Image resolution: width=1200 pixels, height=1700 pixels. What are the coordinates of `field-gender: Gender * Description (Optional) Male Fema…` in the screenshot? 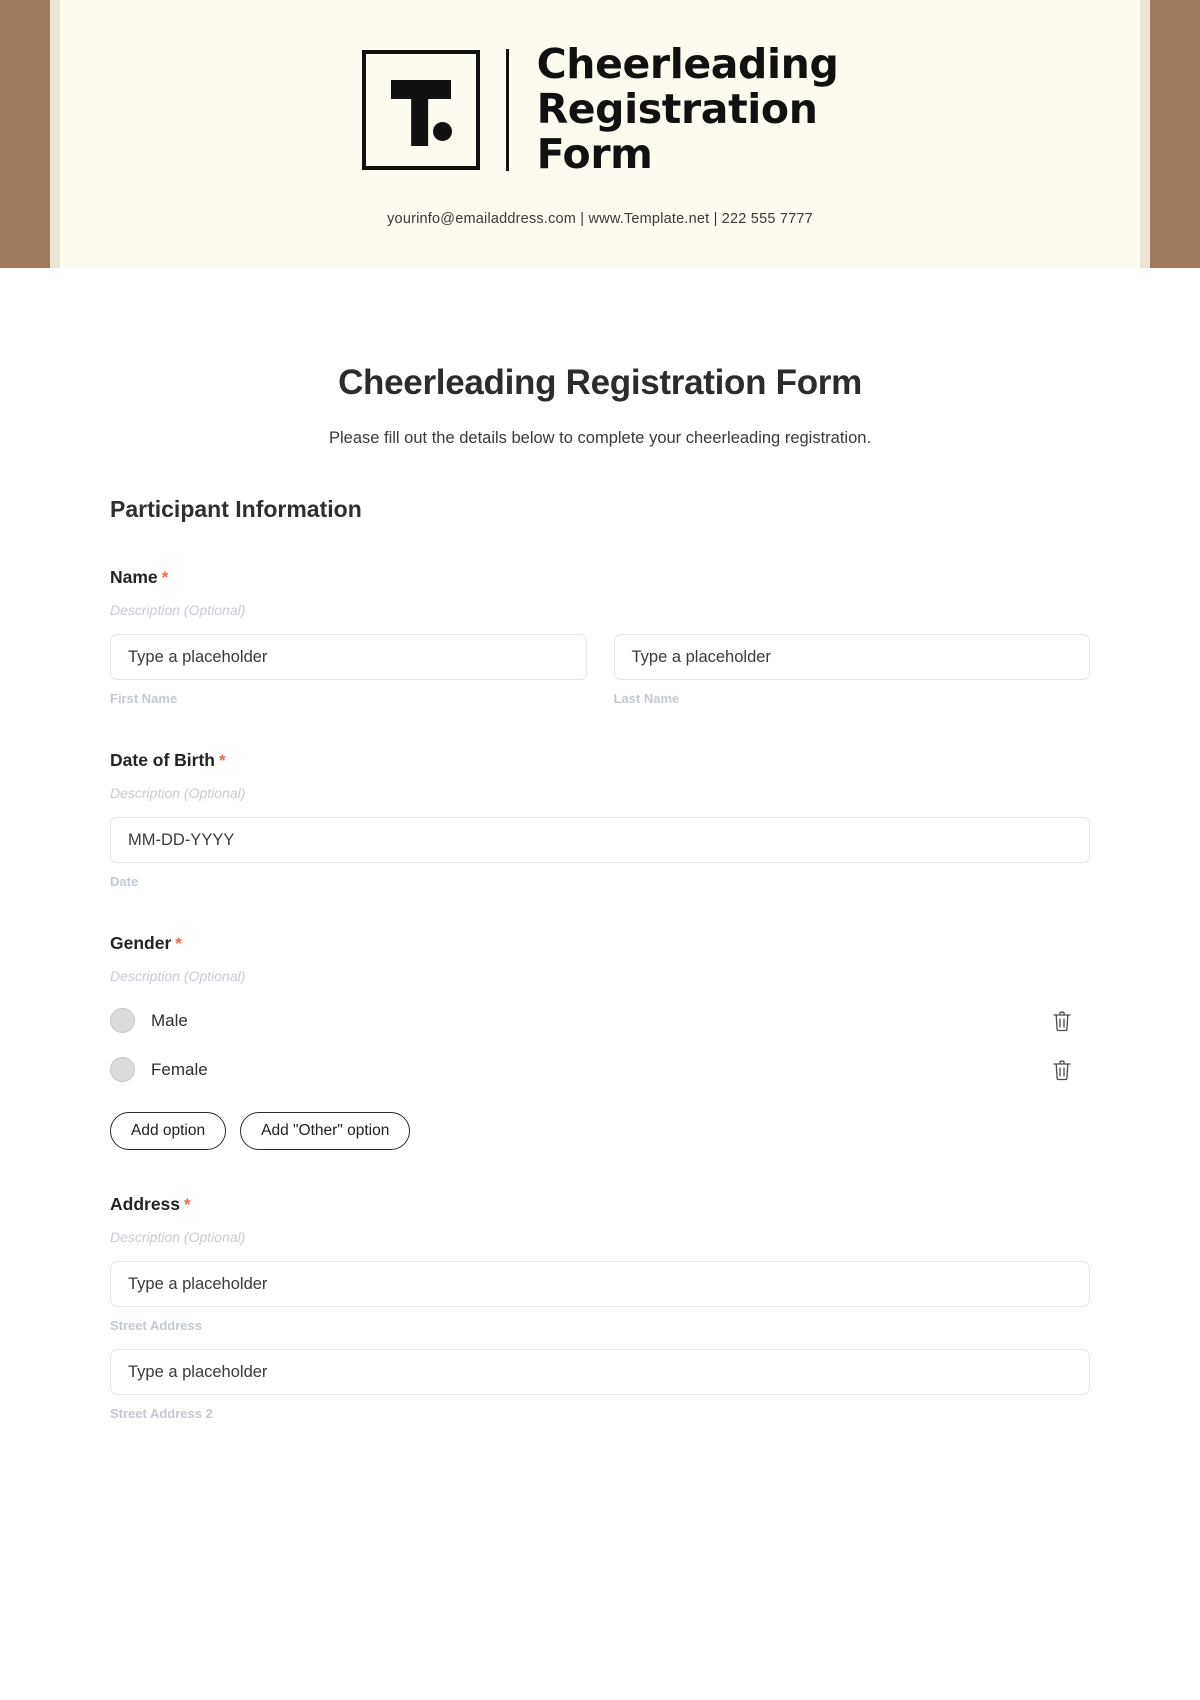 It's located at (600, 1041).